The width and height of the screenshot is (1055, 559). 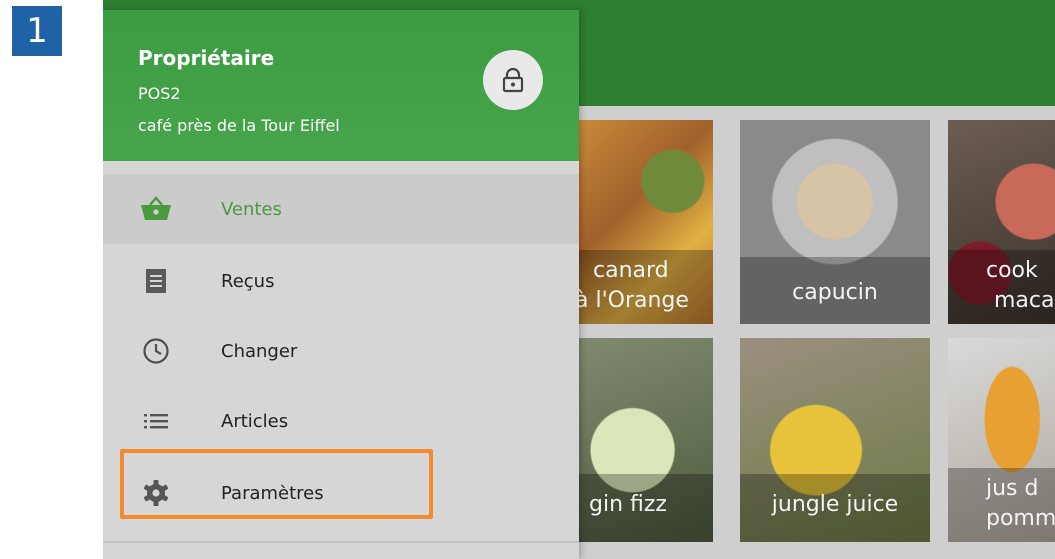 I want to click on menu-item-label: Ventes, so click(x=251, y=209).